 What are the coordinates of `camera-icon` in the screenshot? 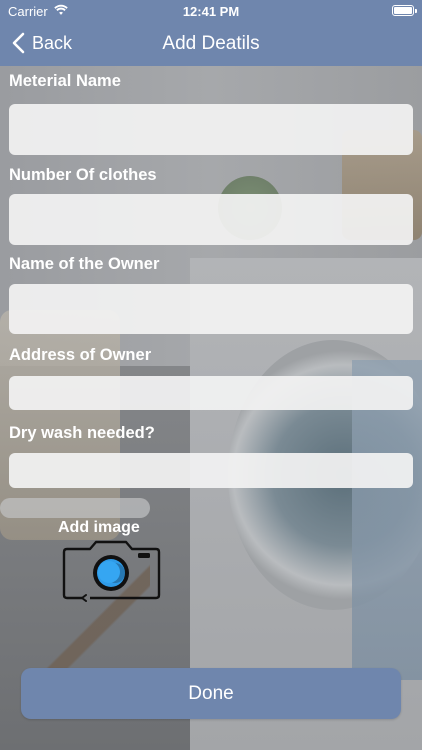 It's located at (111, 571).